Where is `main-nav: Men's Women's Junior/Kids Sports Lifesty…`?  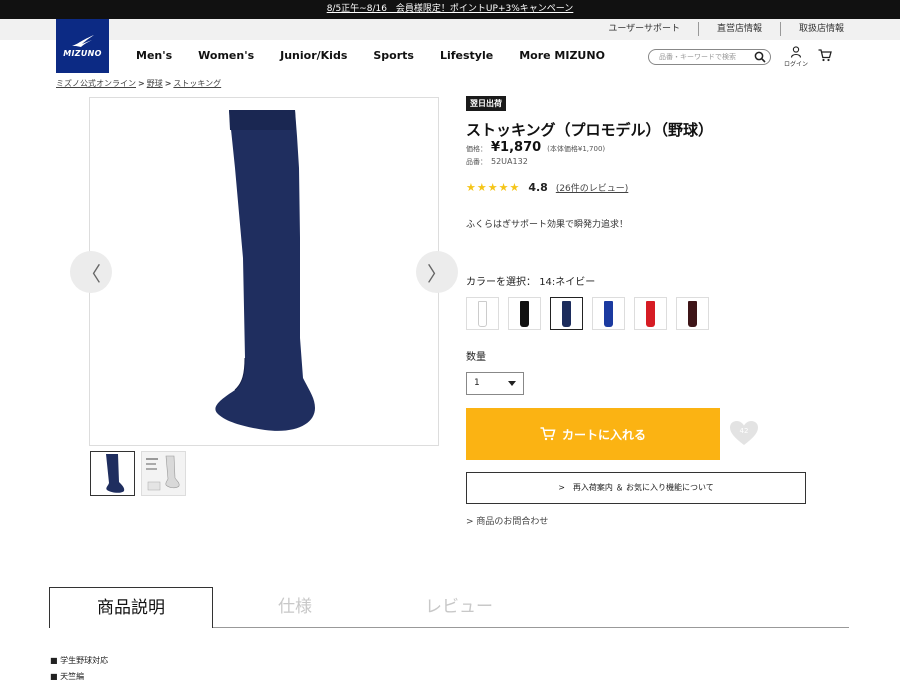 main-nav: Men's Women's Junior/Kids Sports Lifesty… is located at coordinates (383, 55).